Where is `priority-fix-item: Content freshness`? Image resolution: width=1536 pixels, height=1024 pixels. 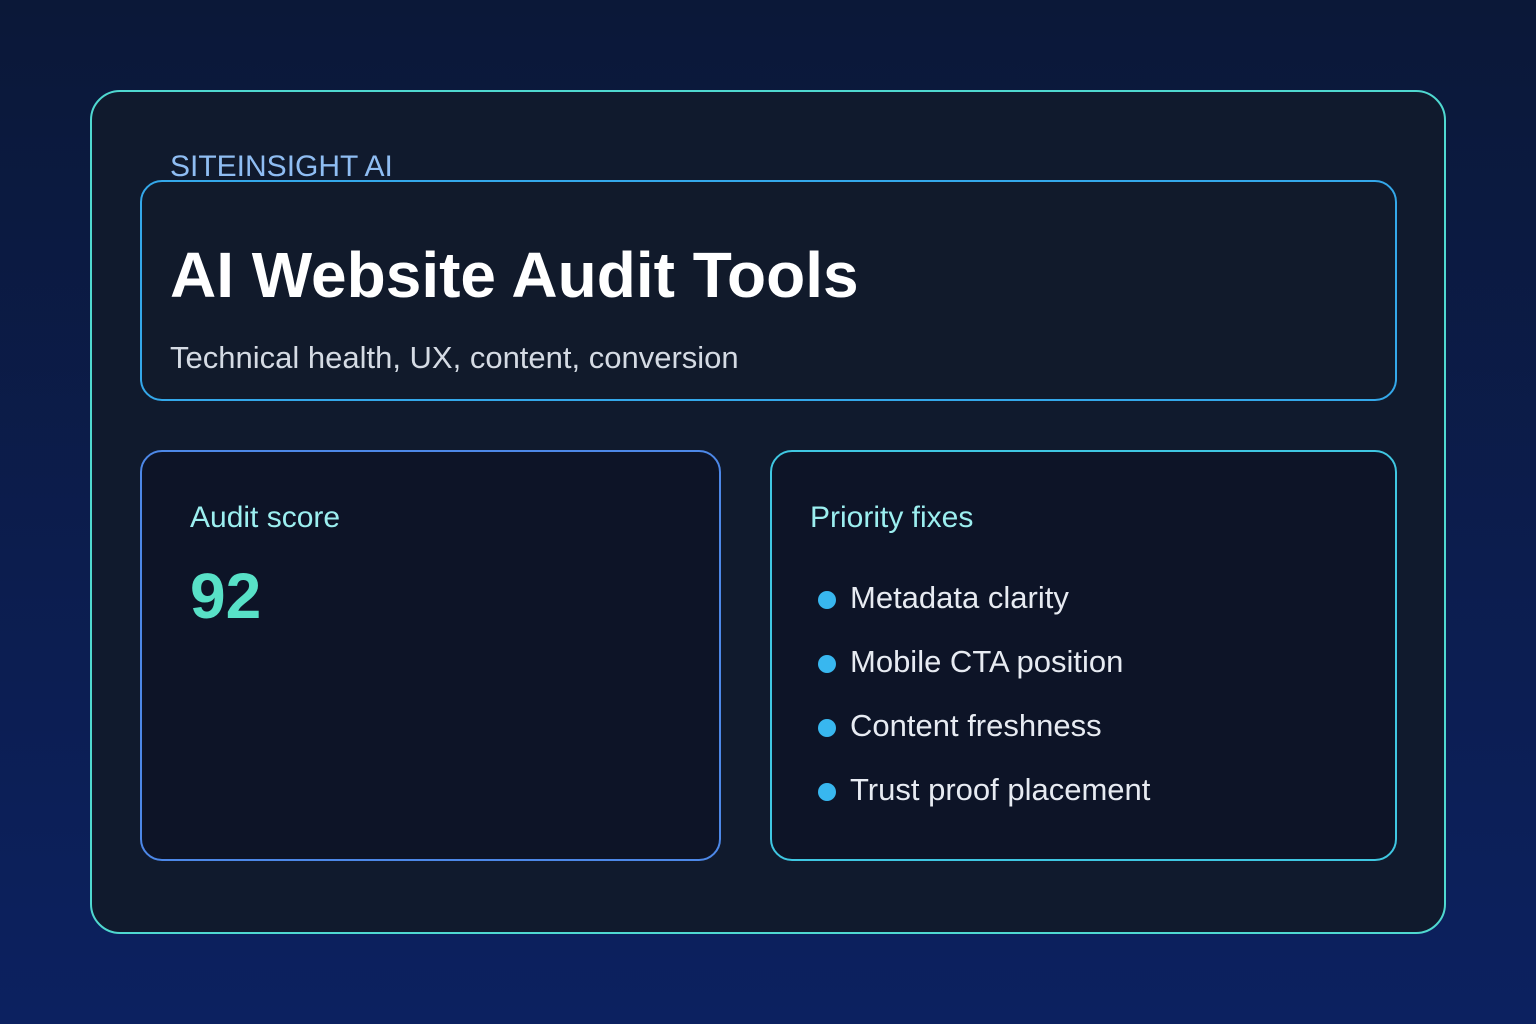
priority-fix-item: Content freshness is located at coordinates (984, 736).